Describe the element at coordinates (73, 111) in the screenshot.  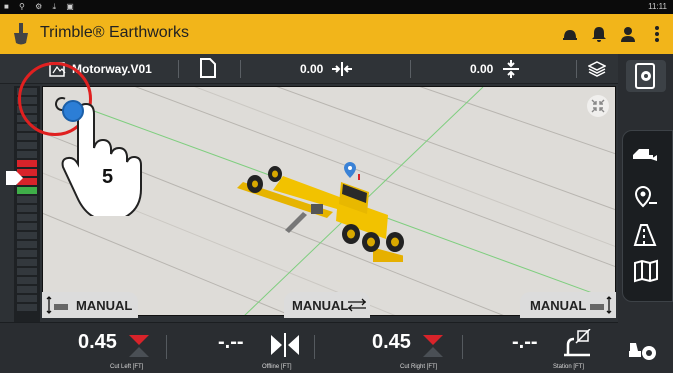
I see `tap-point-indicator` at that location.